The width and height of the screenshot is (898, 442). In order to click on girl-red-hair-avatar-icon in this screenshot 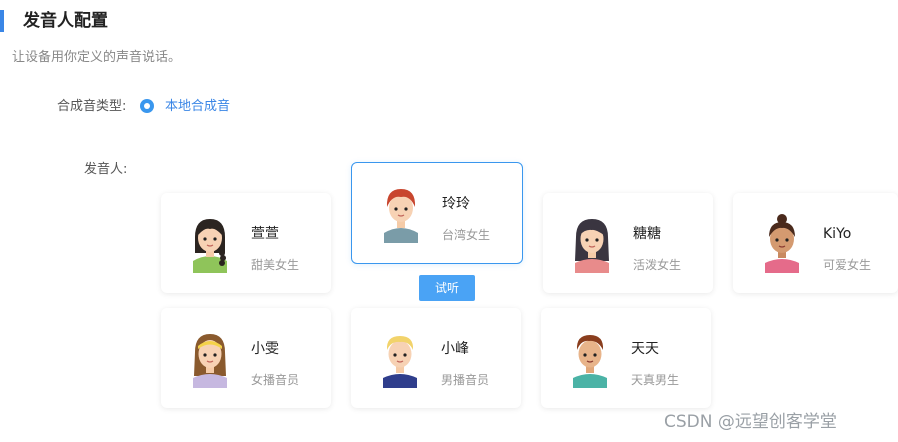, I will do `click(401, 216)`.